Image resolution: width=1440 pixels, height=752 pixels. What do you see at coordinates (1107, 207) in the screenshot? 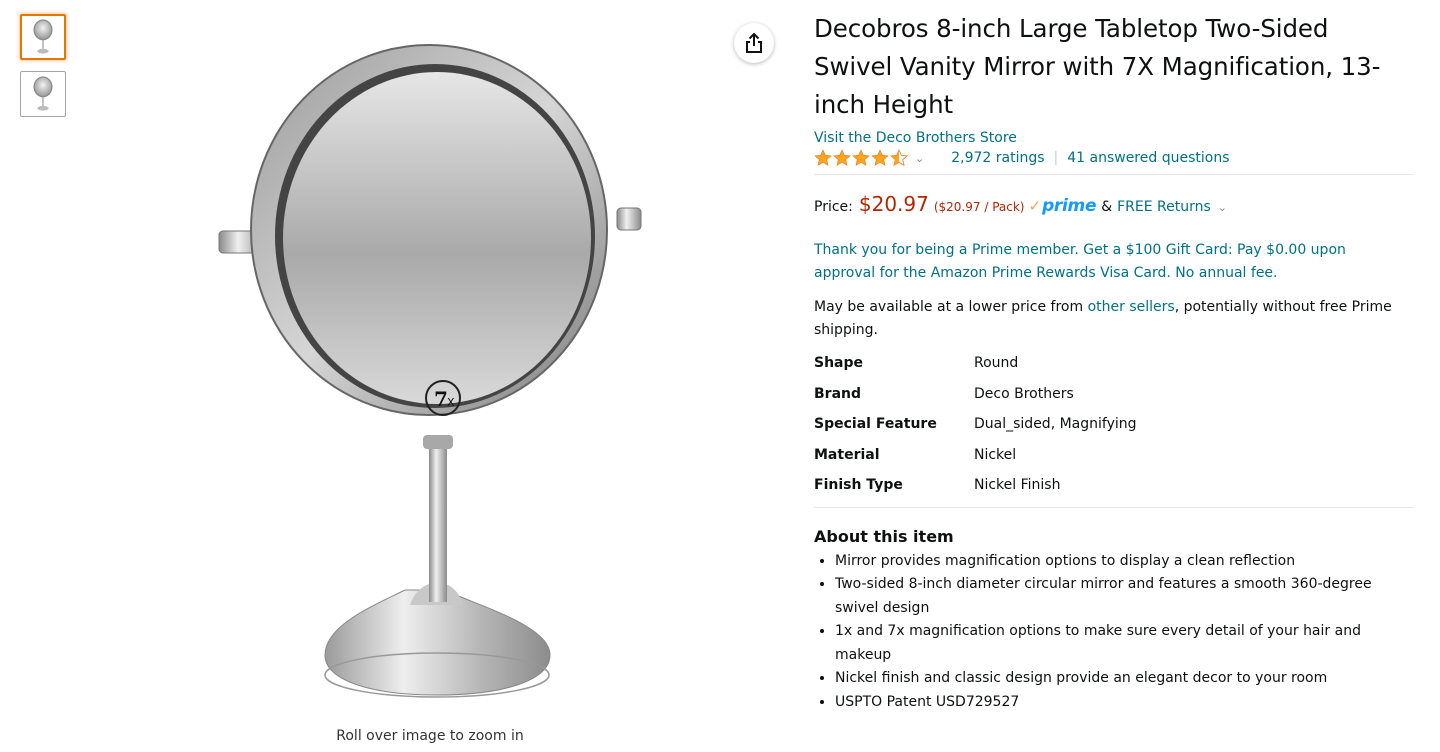
I see `ampersand: &` at bounding box center [1107, 207].